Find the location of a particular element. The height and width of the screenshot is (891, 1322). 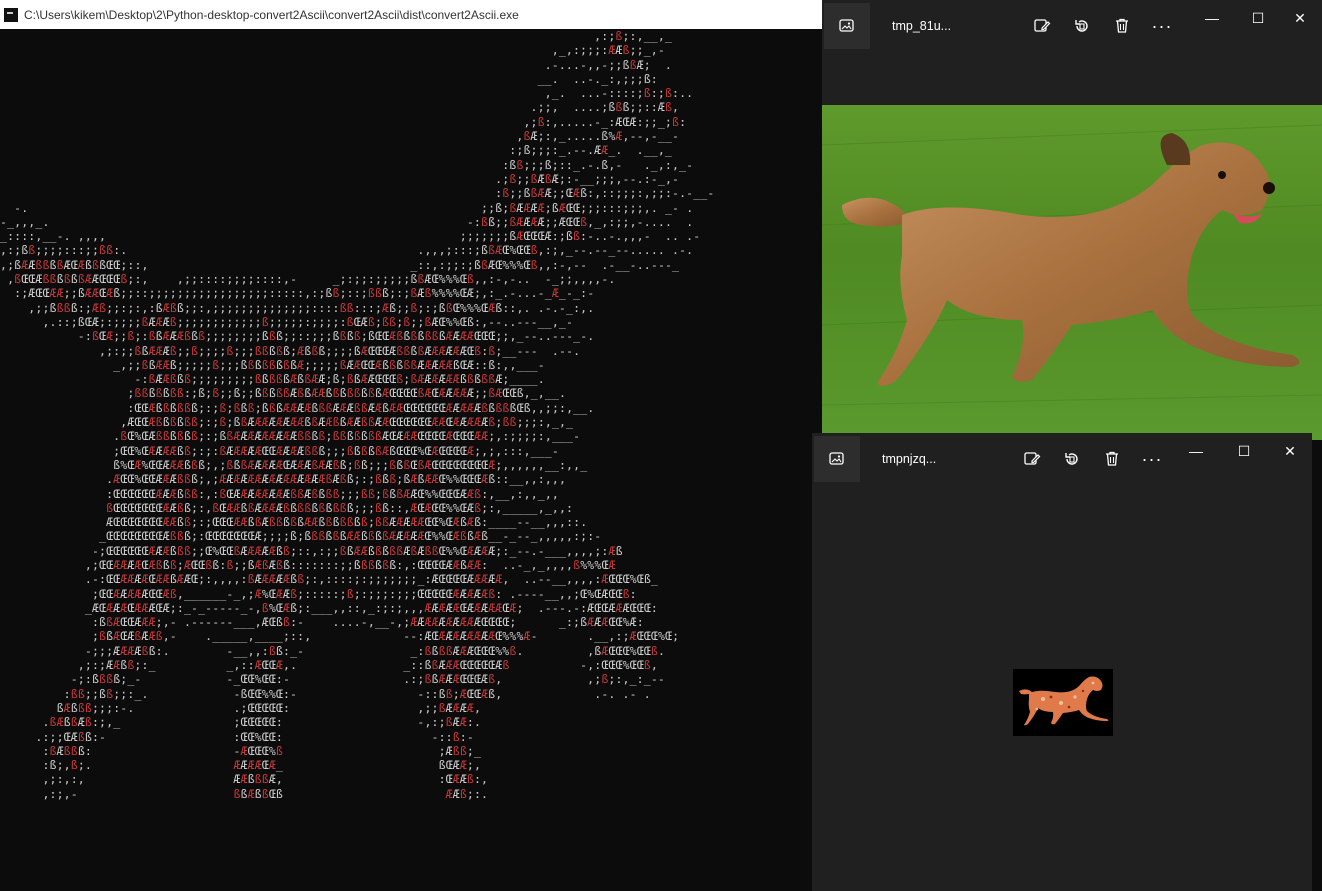

ascii-dog-thumbnail is located at coordinates (1063, 702).